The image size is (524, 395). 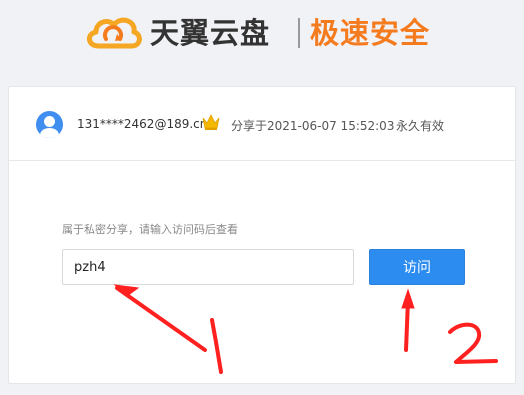 What do you see at coordinates (299, 33) in the screenshot?
I see `brand-divider` at bounding box center [299, 33].